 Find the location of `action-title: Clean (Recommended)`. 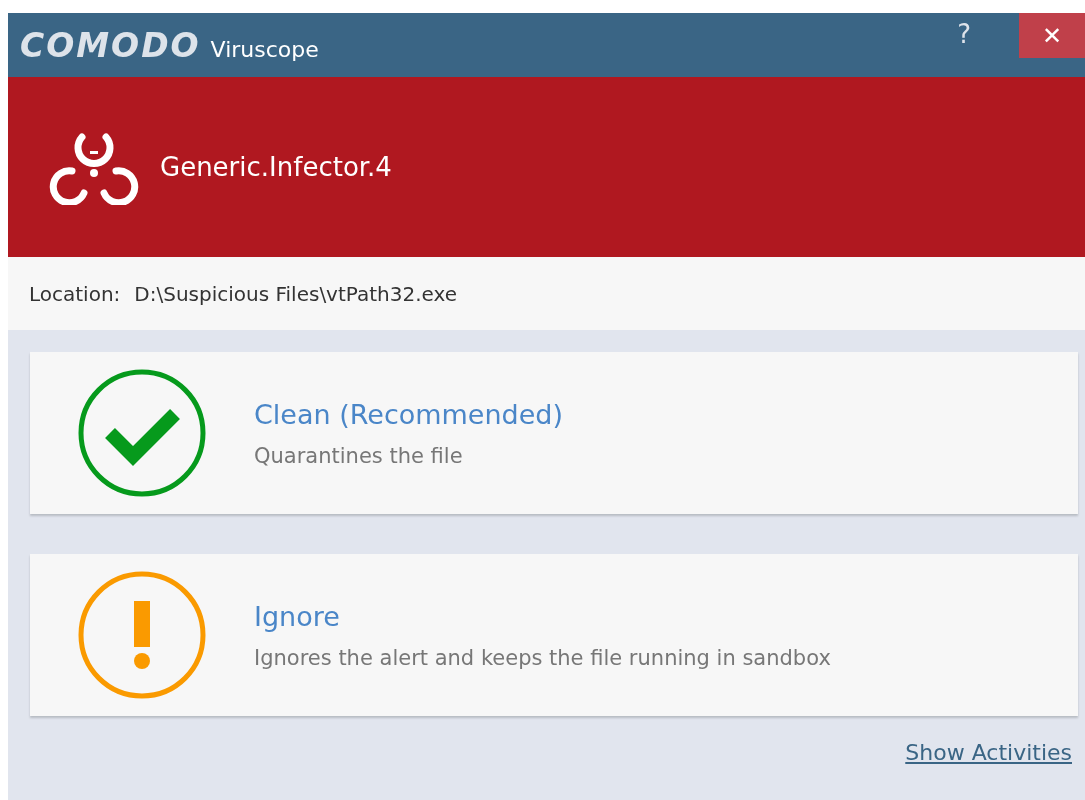

action-title: Clean (Recommended) is located at coordinates (408, 414).